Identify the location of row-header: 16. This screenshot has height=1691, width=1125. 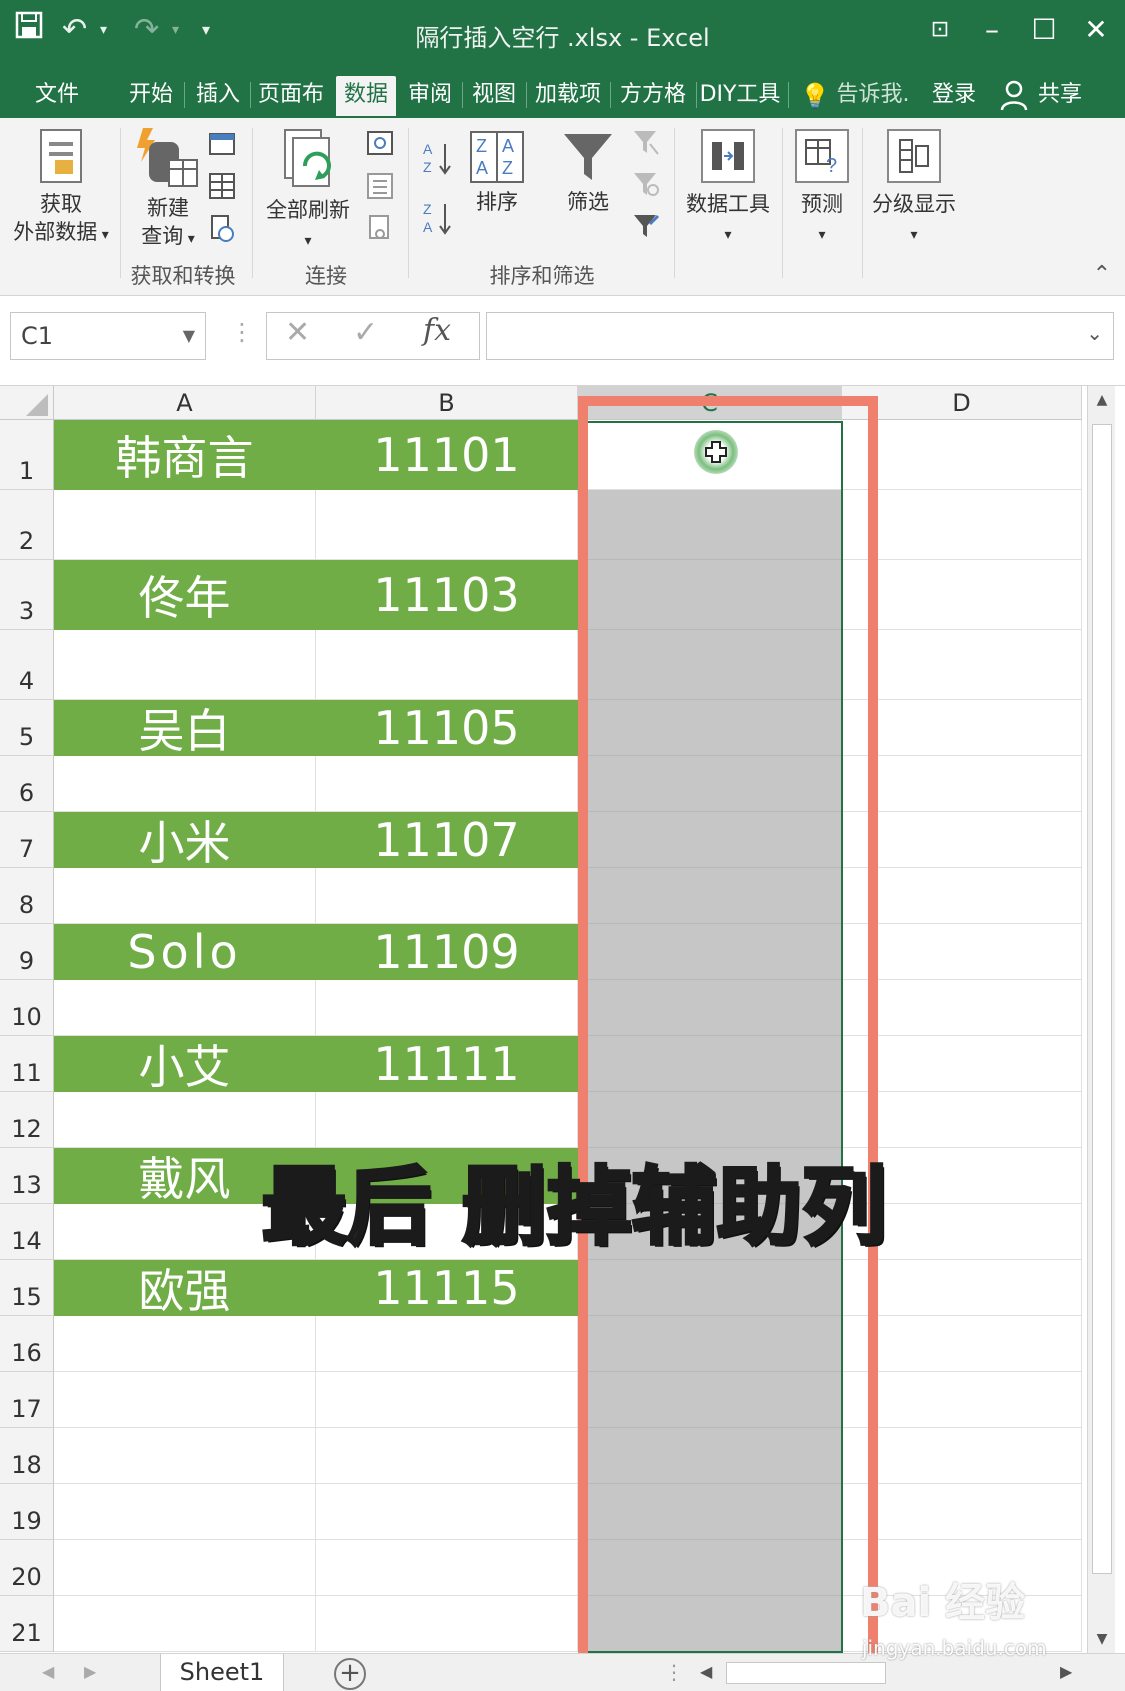
(27, 1344).